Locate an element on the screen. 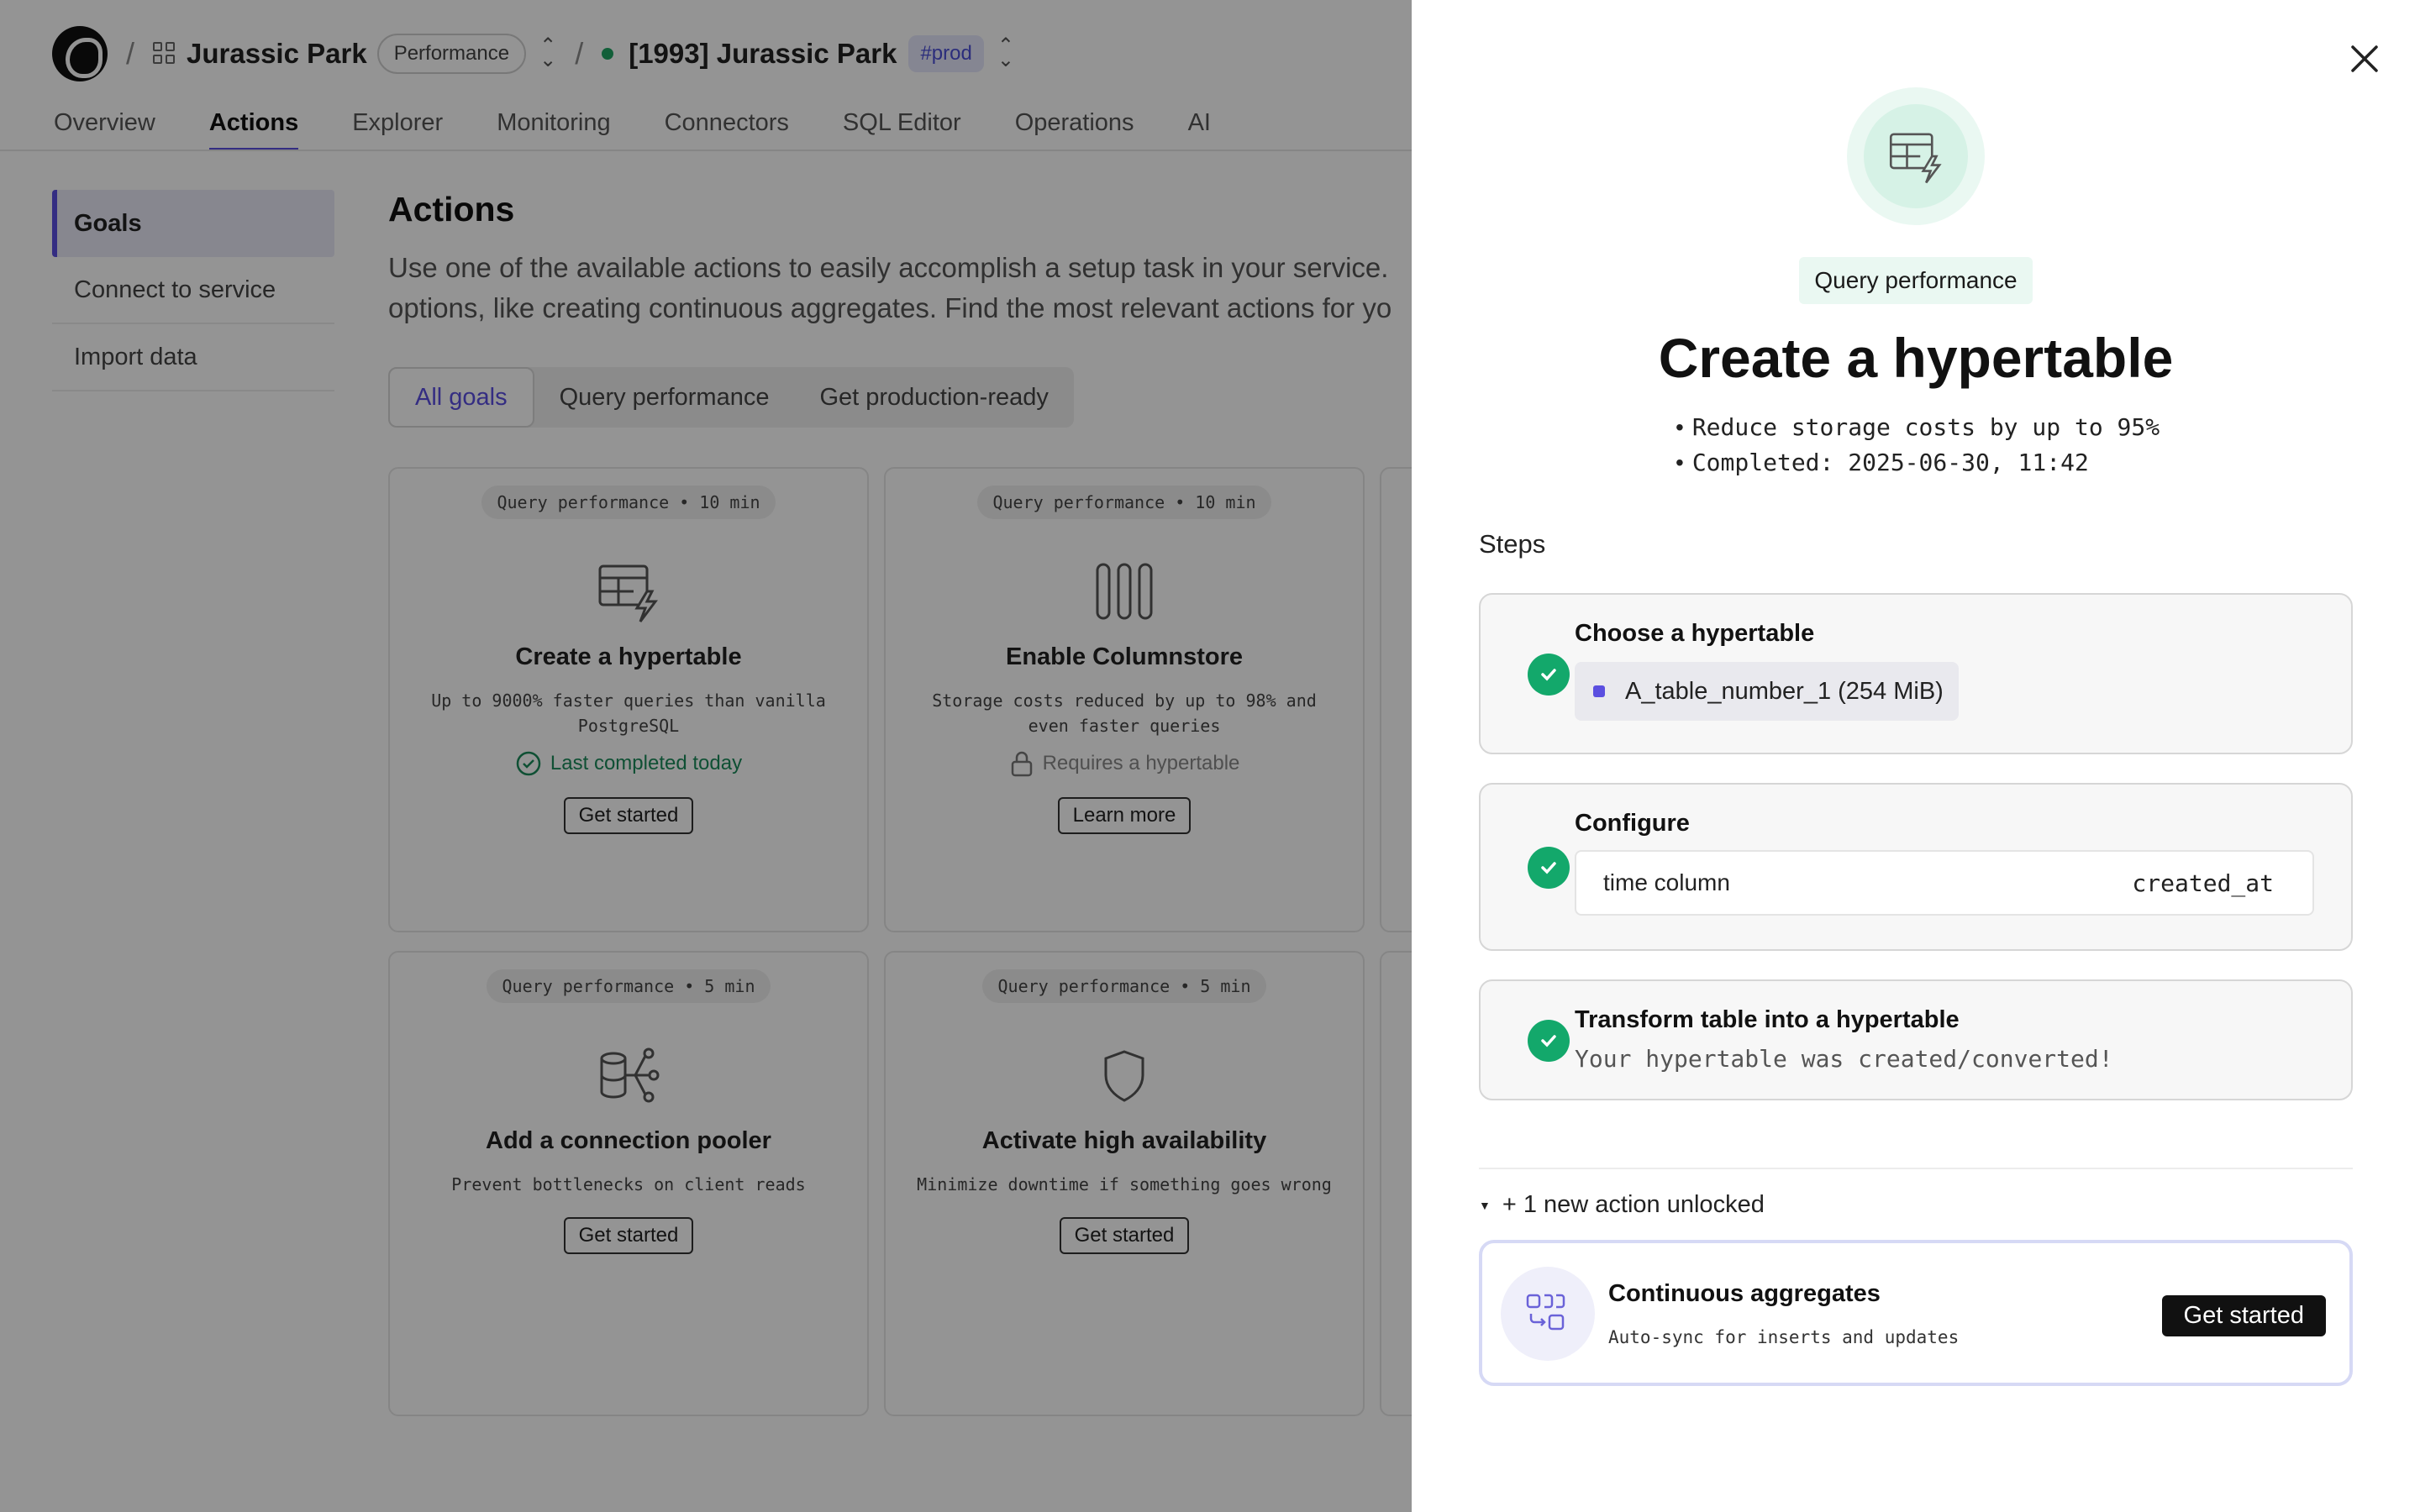 This screenshot has width=2420, height=1512. goal-tag: Query performance is located at coordinates (1916, 280).